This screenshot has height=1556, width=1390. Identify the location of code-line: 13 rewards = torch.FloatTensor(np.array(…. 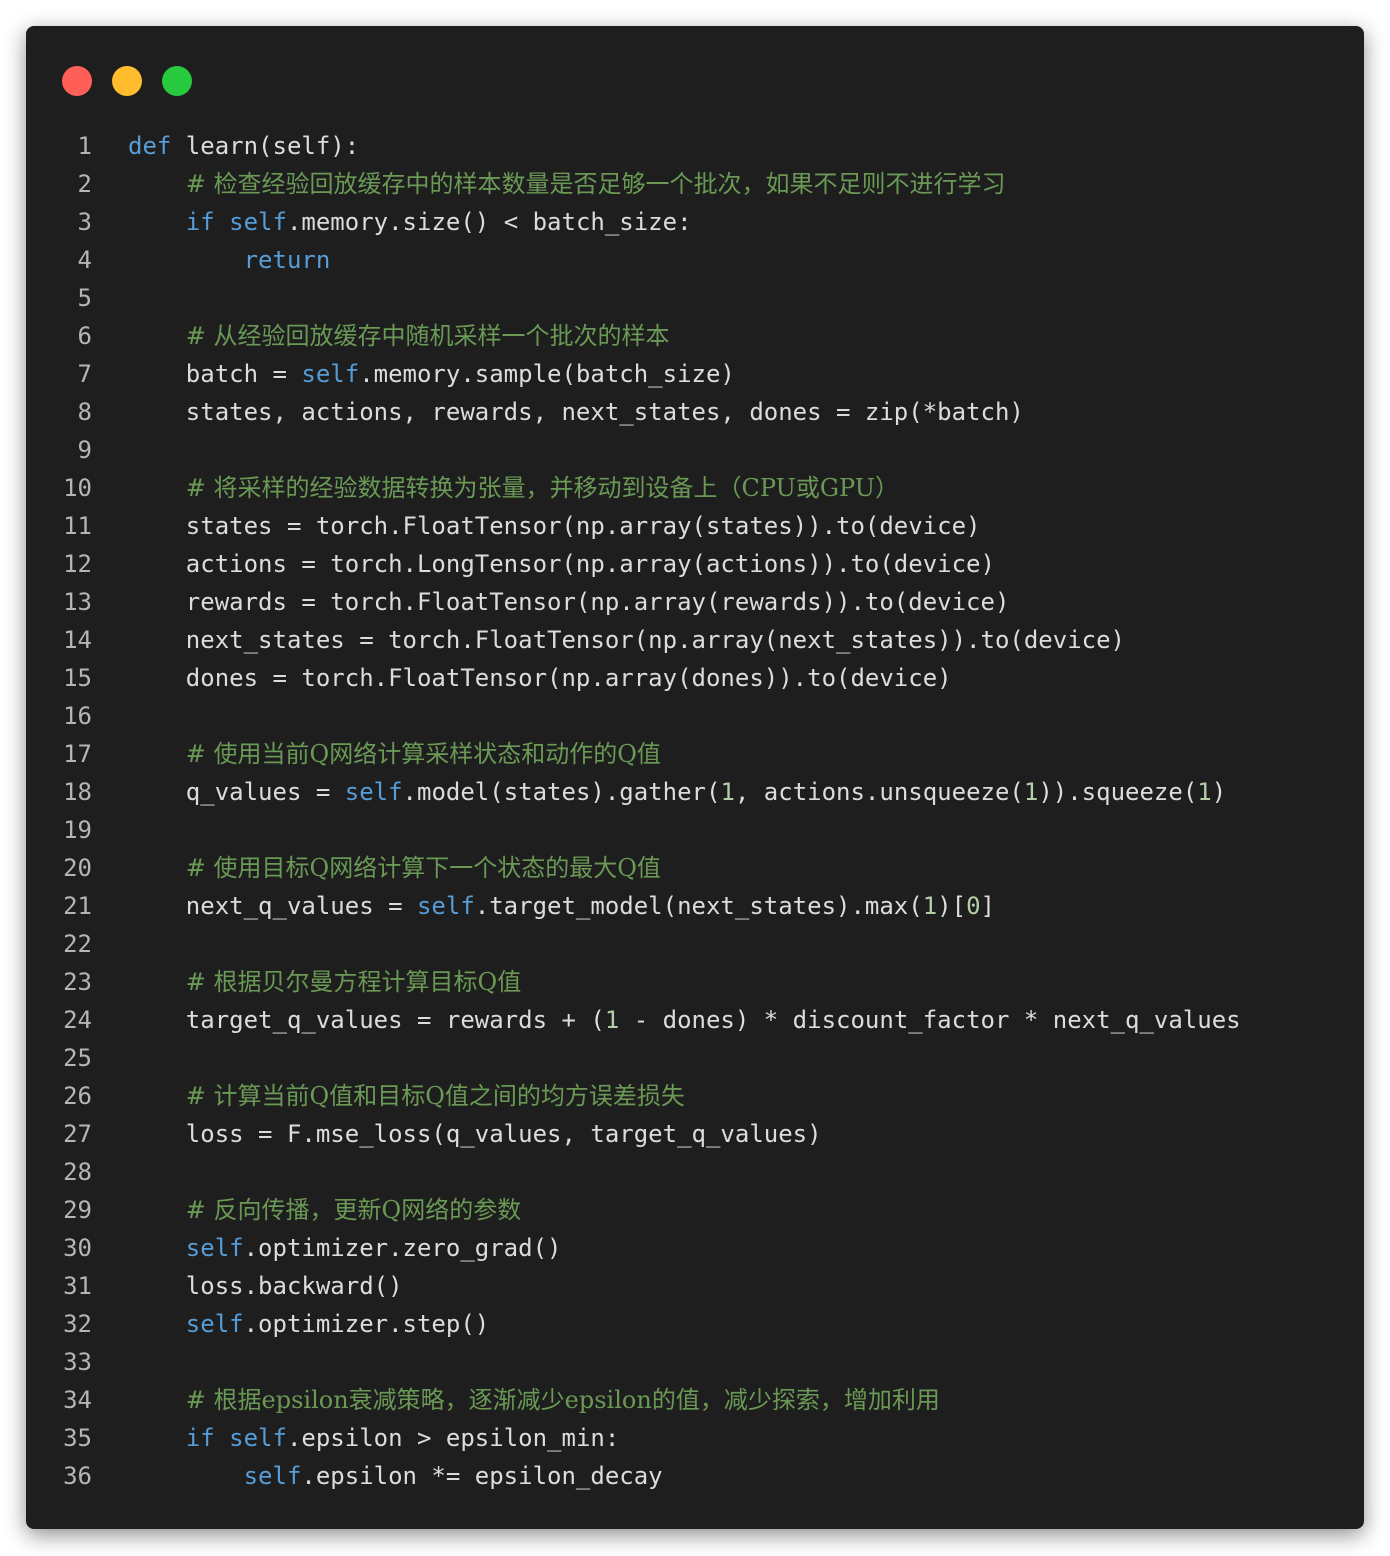
(695, 602).